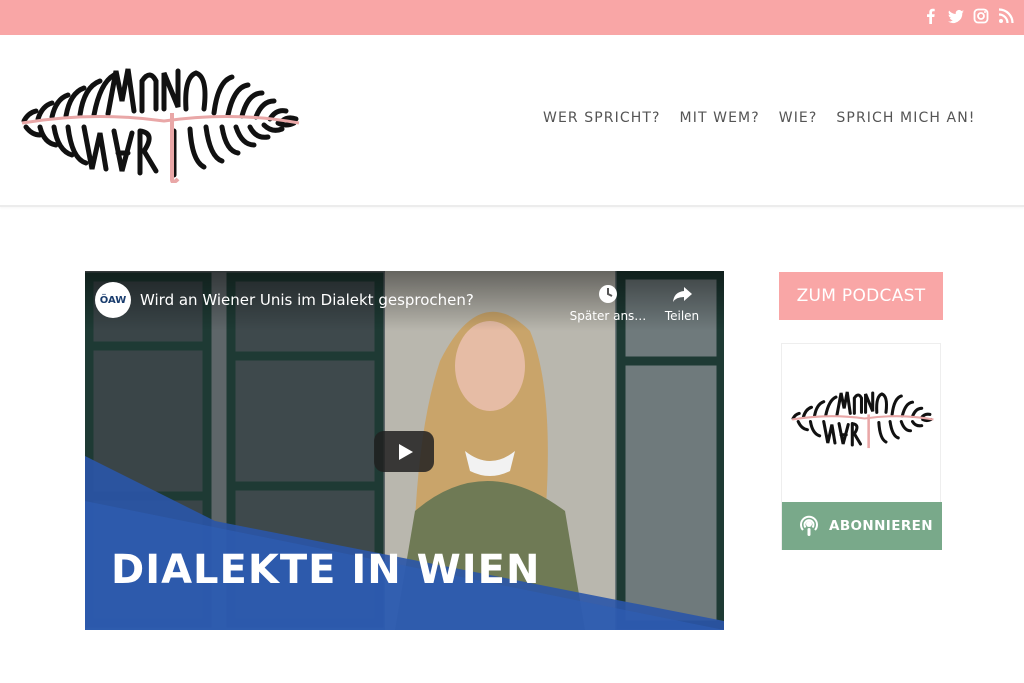  Describe the element at coordinates (602, 118) in the screenshot. I see `nav-item-wer-spricht: WER SPRICHT?` at that location.